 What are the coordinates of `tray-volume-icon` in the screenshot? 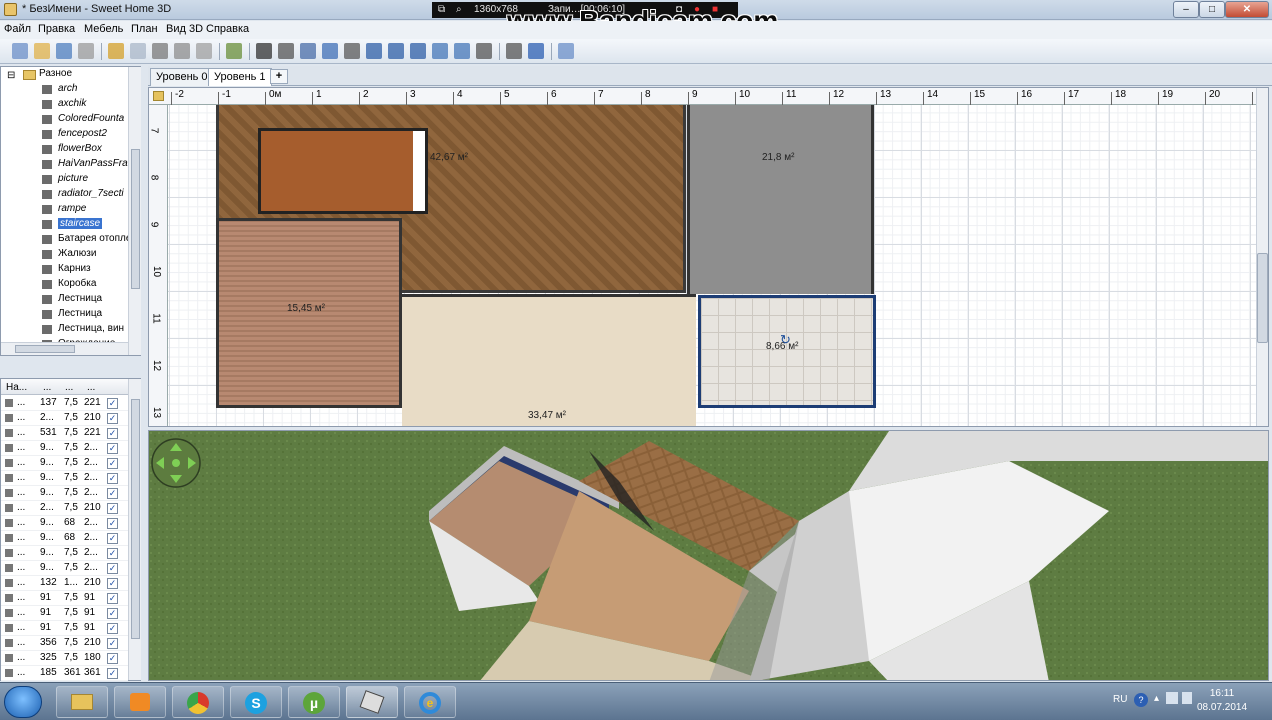 It's located at (1187, 698).